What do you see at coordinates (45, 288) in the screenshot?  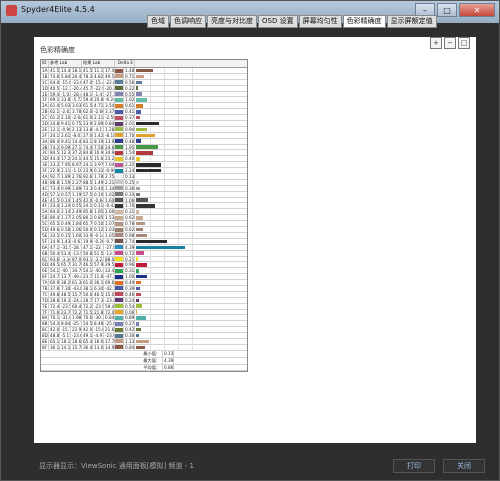 I see `row-id: 7B` at bounding box center [45, 288].